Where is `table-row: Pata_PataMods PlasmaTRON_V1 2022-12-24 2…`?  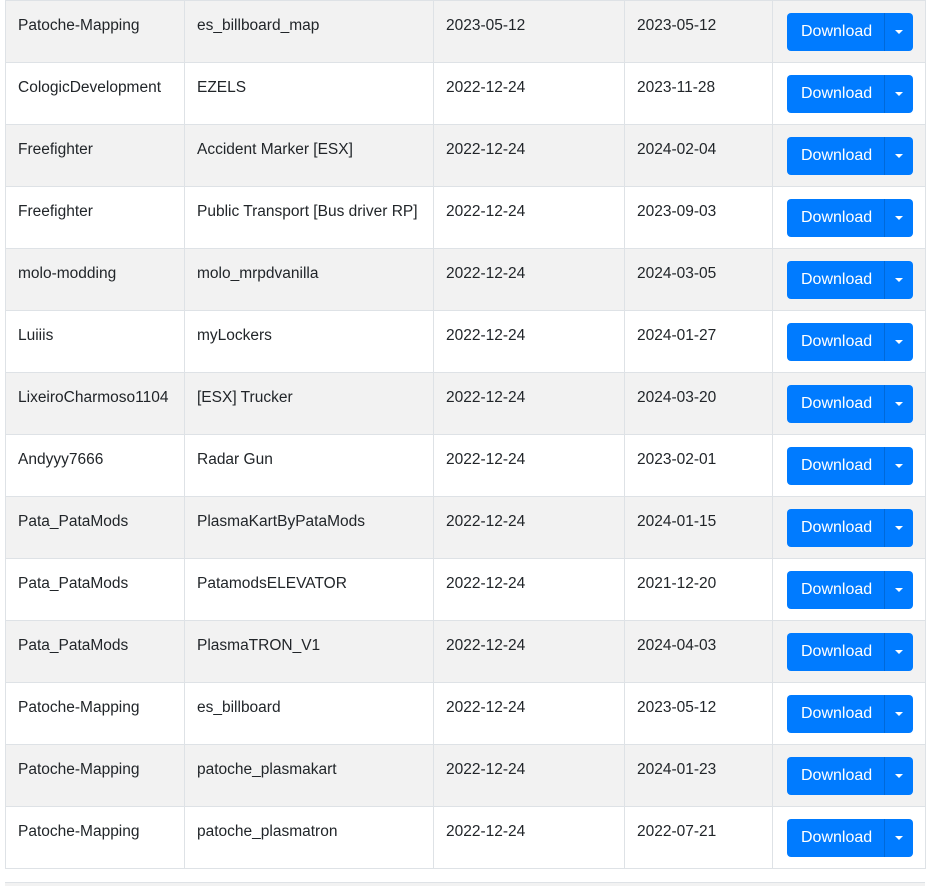 table-row: Pata_PataMods PlasmaTRON_V1 2022-12-24 2… is located at coordinates (465, 651).